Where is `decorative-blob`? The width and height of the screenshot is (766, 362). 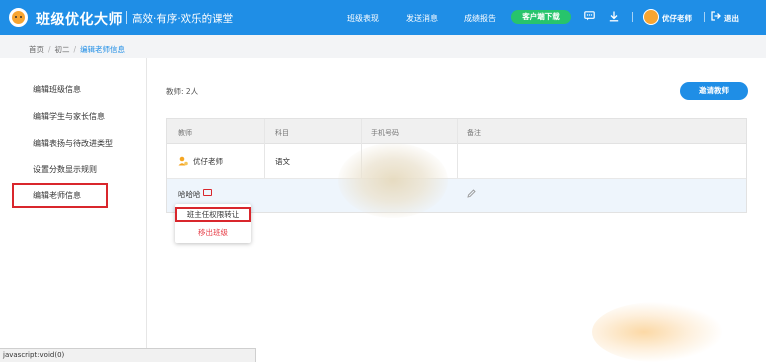 decorative-blob is located at coordinates (657, 332).